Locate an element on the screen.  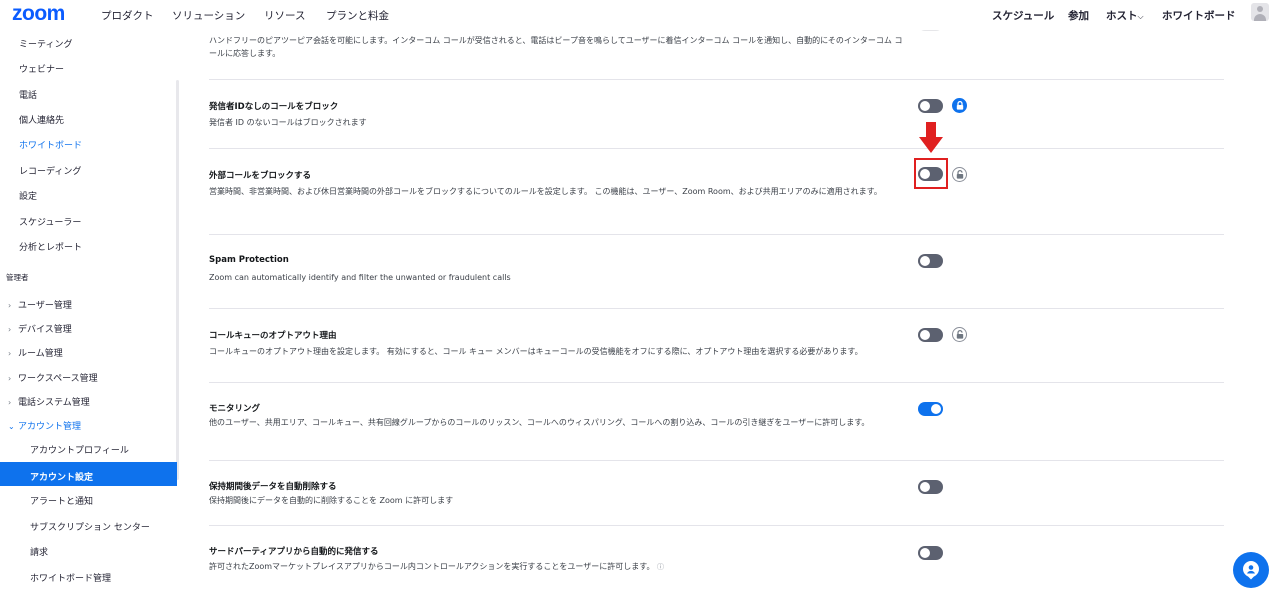
sidebar-item-label: デバイス管理 is located at coordinates (45, 330).